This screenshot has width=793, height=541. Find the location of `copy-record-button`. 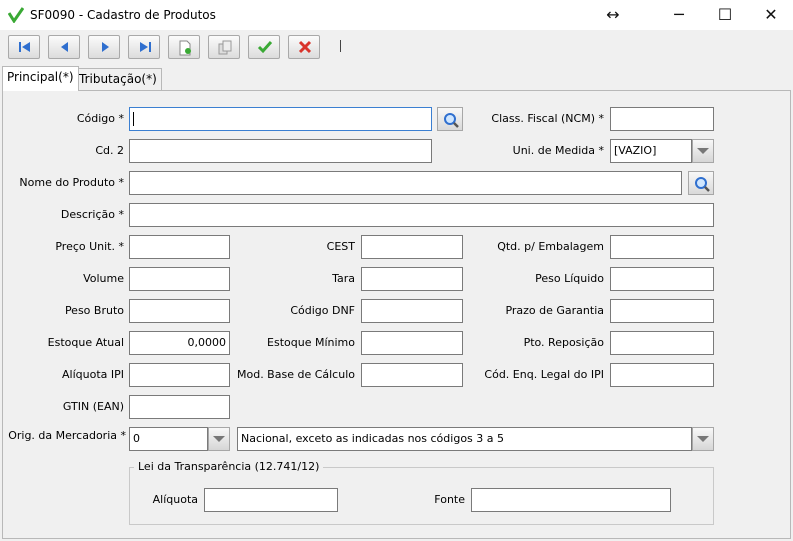

copy-record-button is located at coordinates (224, 47).